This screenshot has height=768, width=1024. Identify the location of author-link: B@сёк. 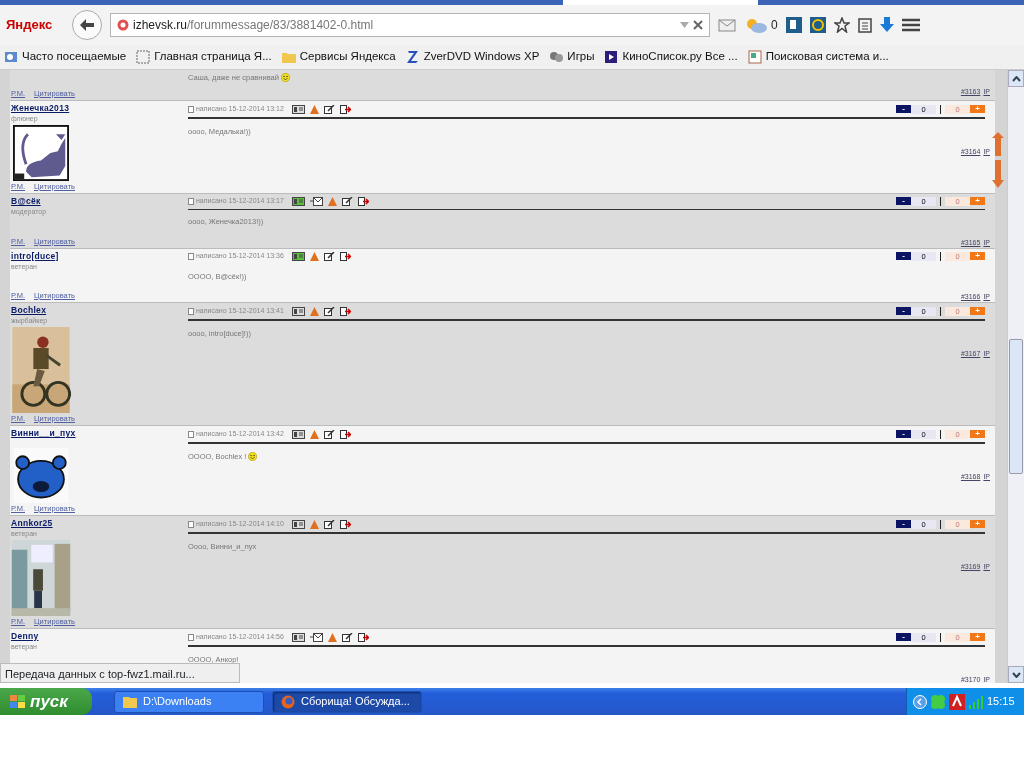
(26, 201).